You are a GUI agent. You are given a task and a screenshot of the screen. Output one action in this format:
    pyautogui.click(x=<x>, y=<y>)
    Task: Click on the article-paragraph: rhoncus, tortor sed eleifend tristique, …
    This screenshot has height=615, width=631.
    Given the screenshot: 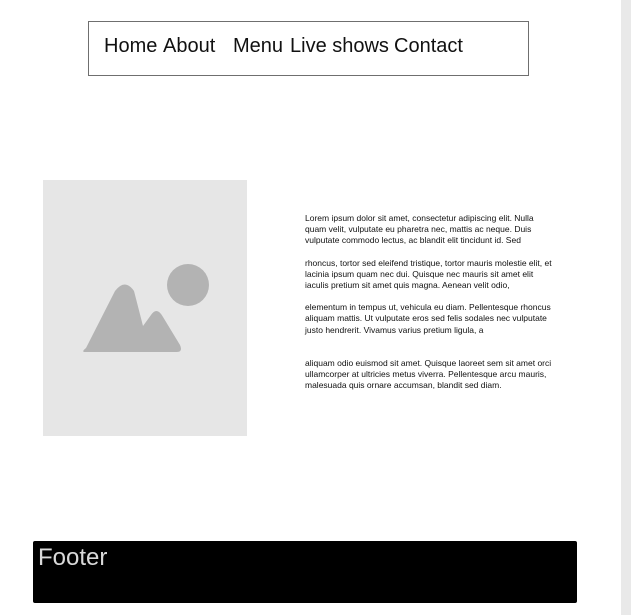 What is the action you would take?
    pyautogui.click(x=428, y=274)
    